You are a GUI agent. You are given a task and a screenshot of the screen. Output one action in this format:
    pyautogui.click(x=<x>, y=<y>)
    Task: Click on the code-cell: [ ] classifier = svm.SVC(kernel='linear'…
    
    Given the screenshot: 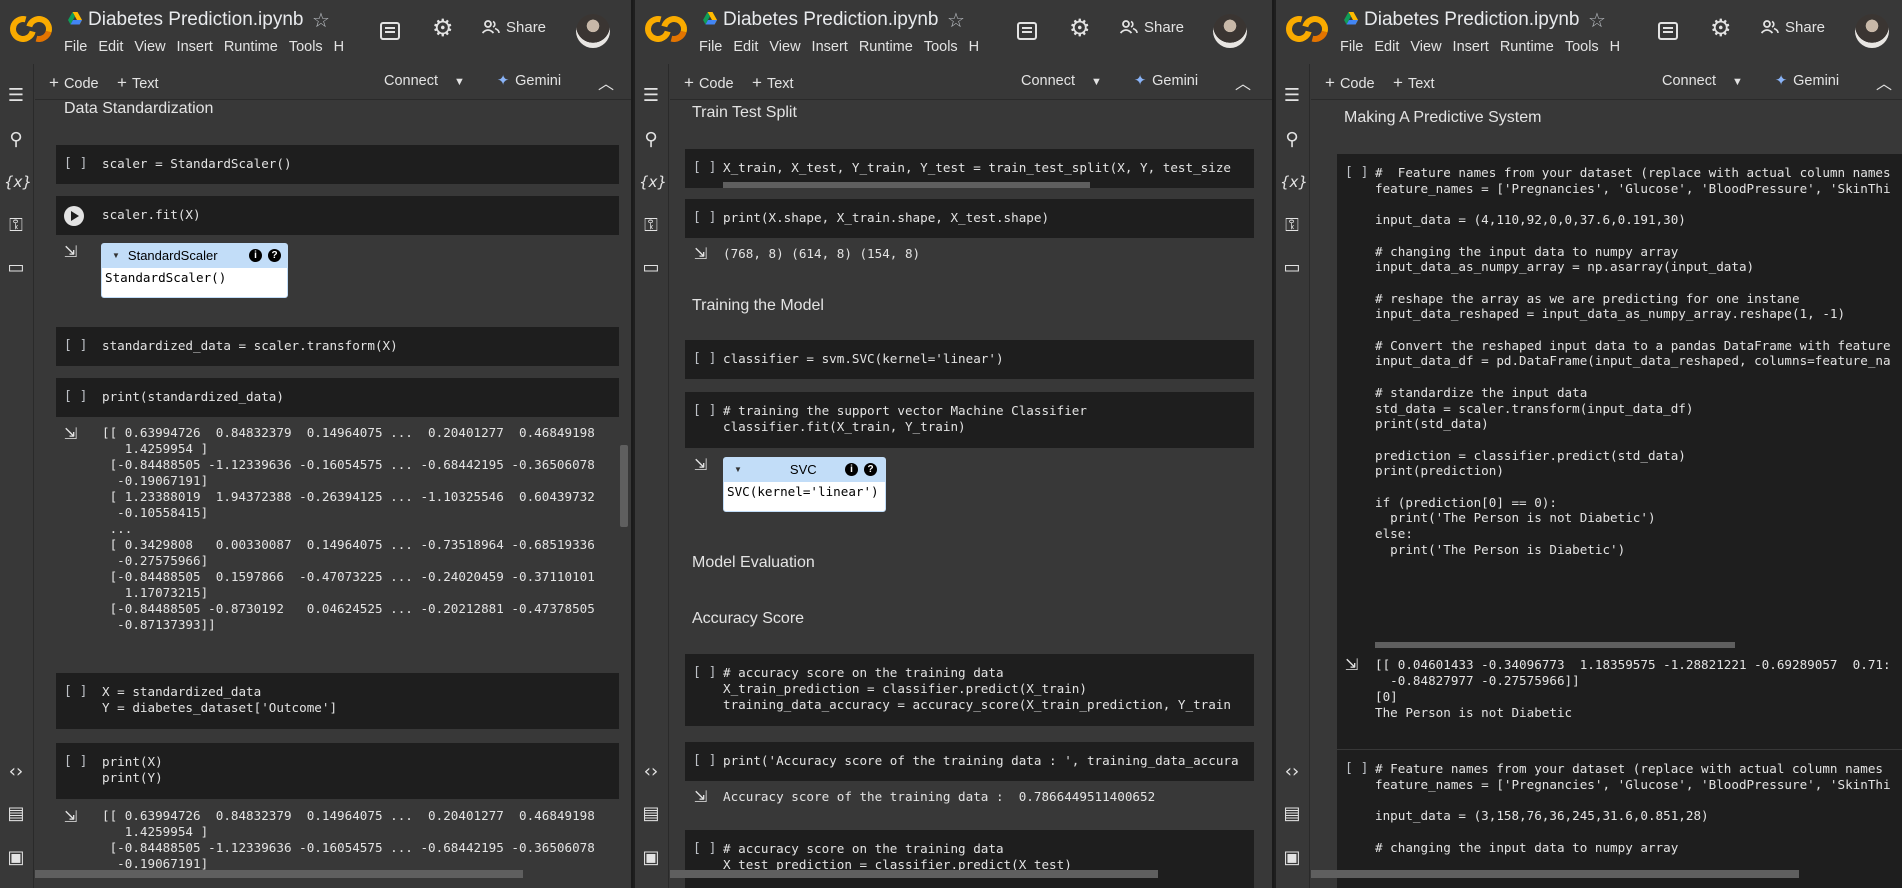 What is the action you would take?
    pyautogui.click(x=969, y=359)
    